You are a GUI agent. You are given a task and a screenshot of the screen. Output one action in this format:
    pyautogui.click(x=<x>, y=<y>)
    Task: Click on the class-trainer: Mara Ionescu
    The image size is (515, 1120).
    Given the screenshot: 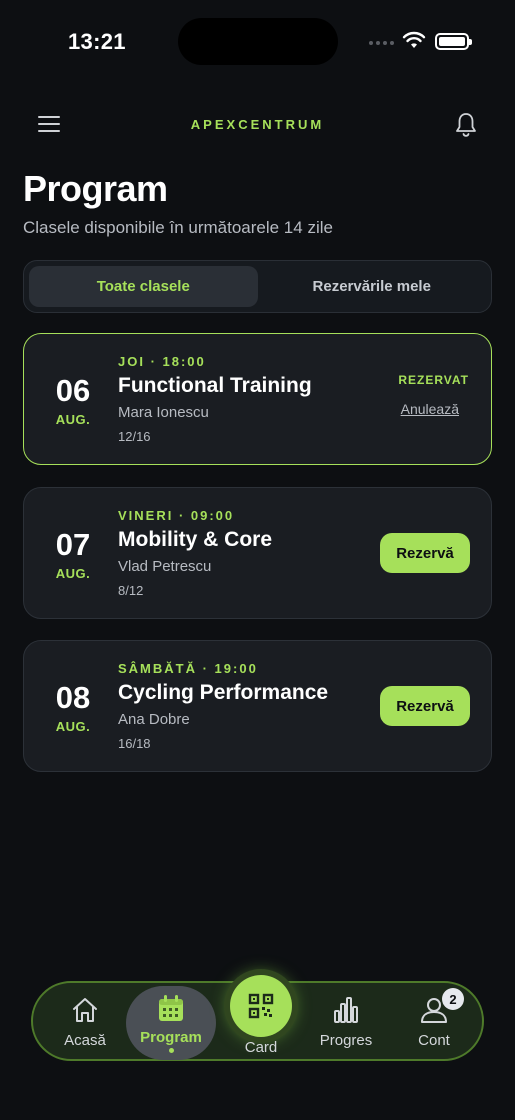 What is the action you would take?
    pyautogui.click(x=163, y=412)
    